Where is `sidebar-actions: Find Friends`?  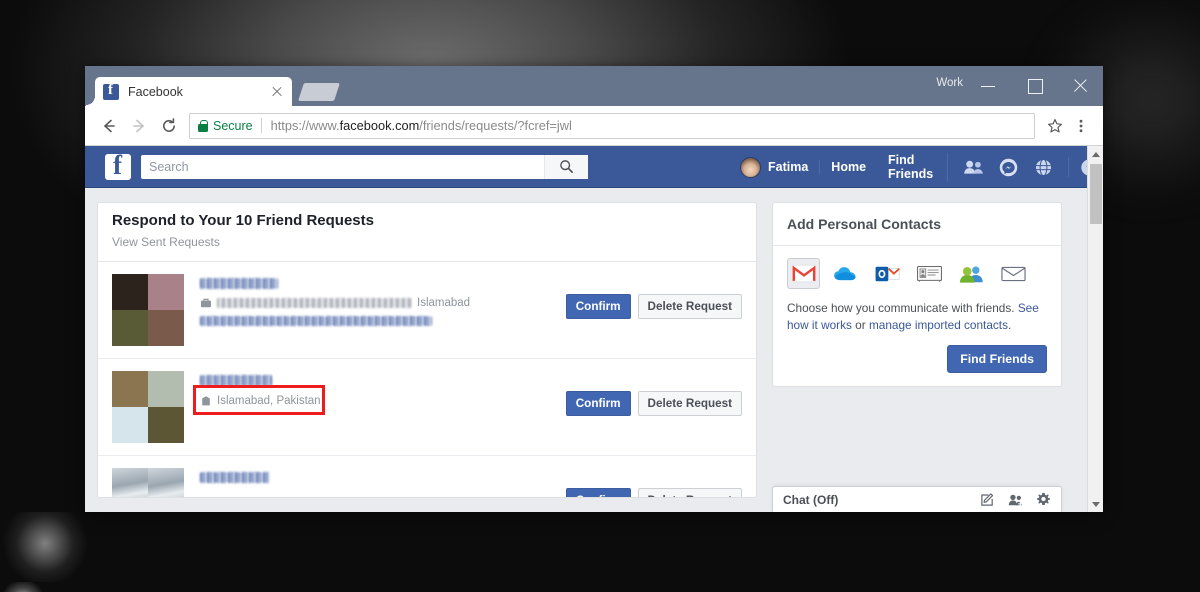 sidebar-actions: Find Friends is located at coordinates (917, 358).